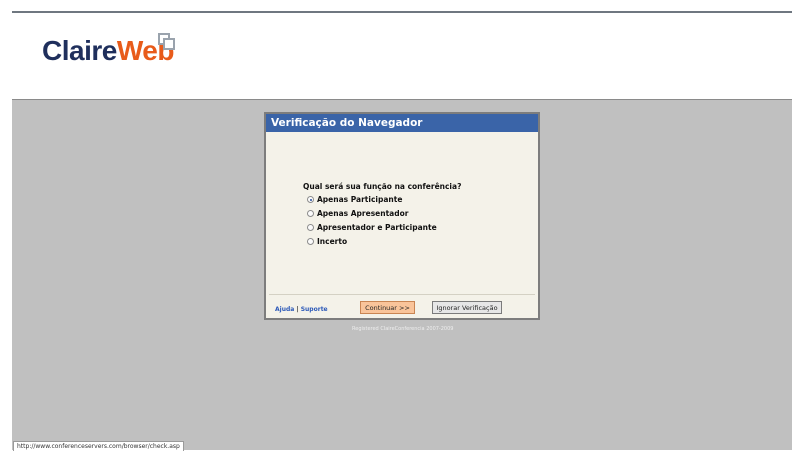  I want to click on copyright-text: Registered ClaireConferencia 2007-2009, so click(403, 329).